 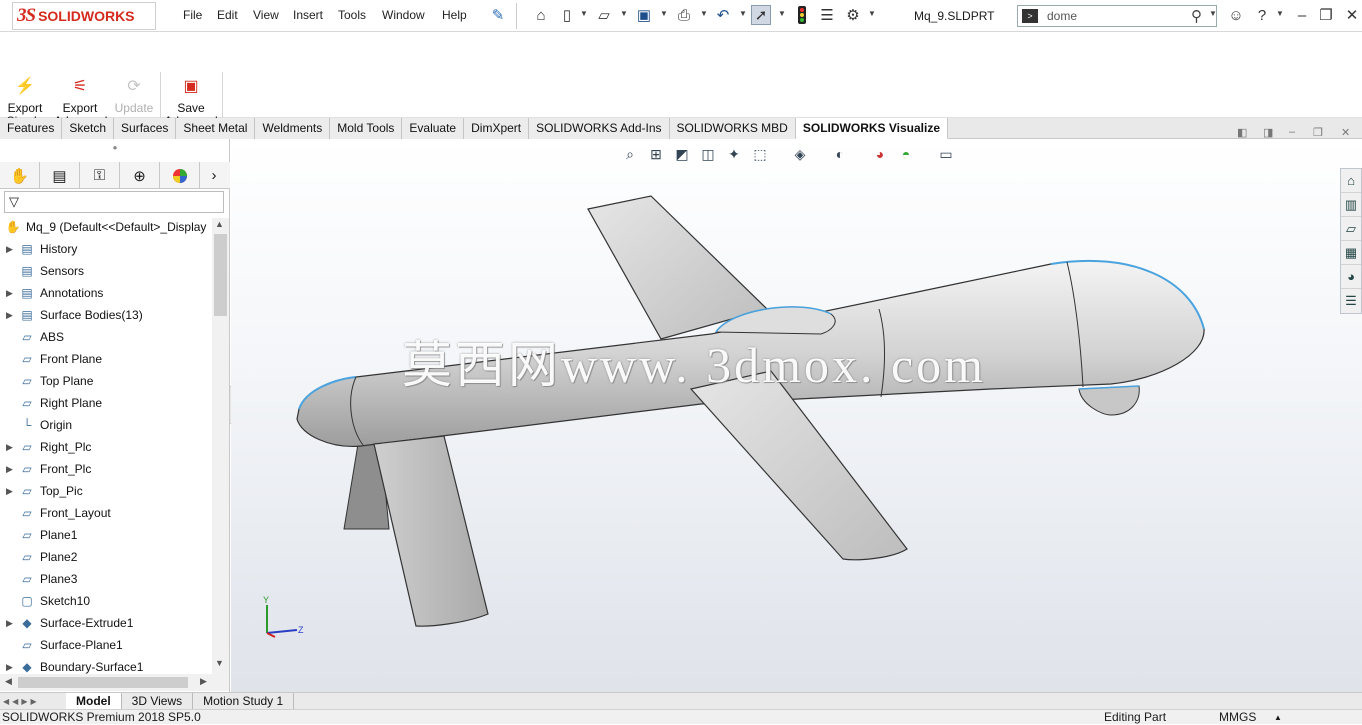 I want to click on tab-sketch: Sketch, so click(x=88, y=128).